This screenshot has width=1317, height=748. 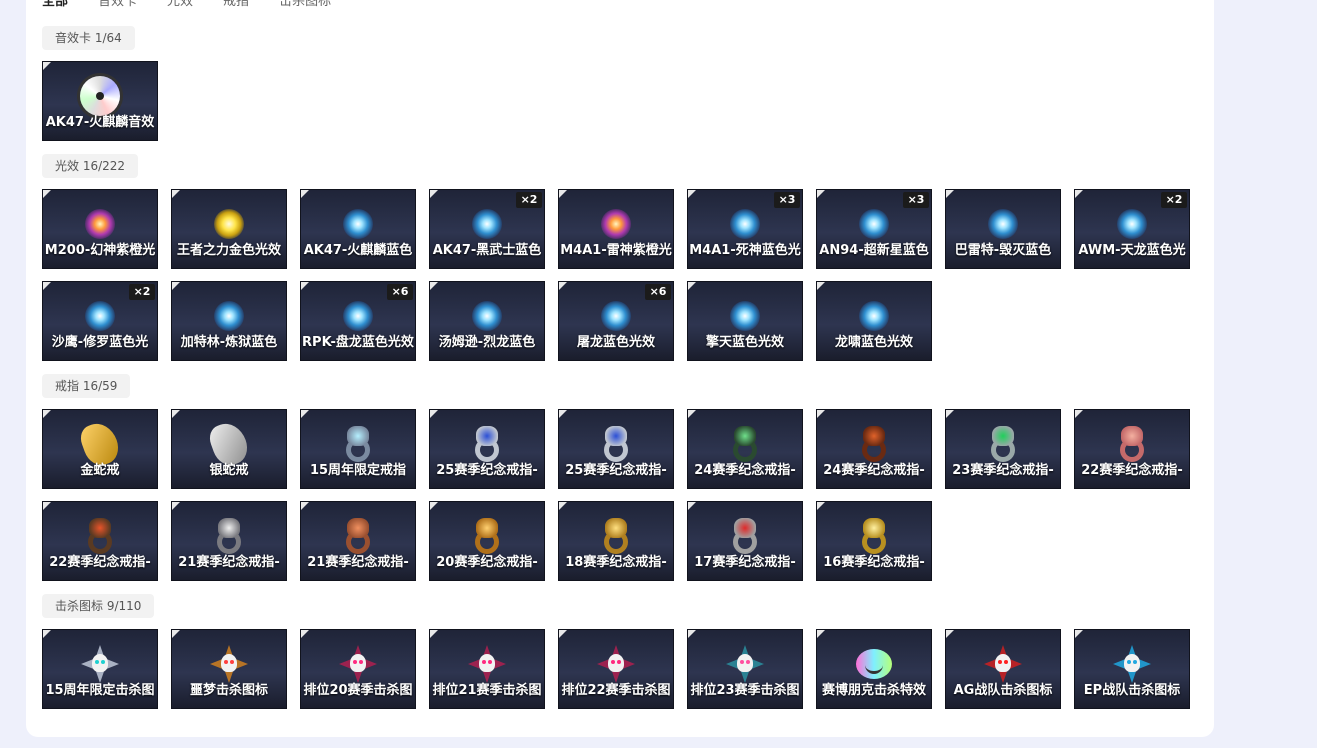 I want to click on item-card: 王者之力金色光效, so click(x=229, y=229).